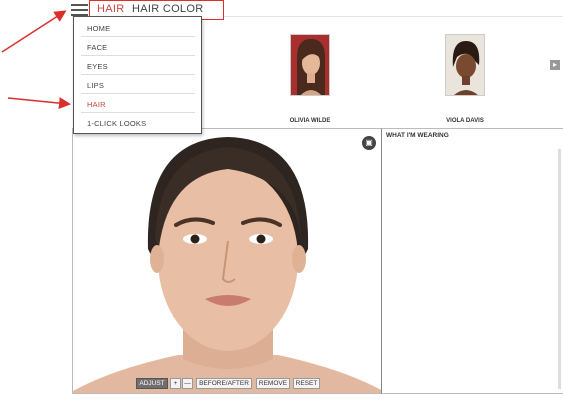 The image size is (563, 400). I want to click on reset-button: RESET, so click(306, 383).